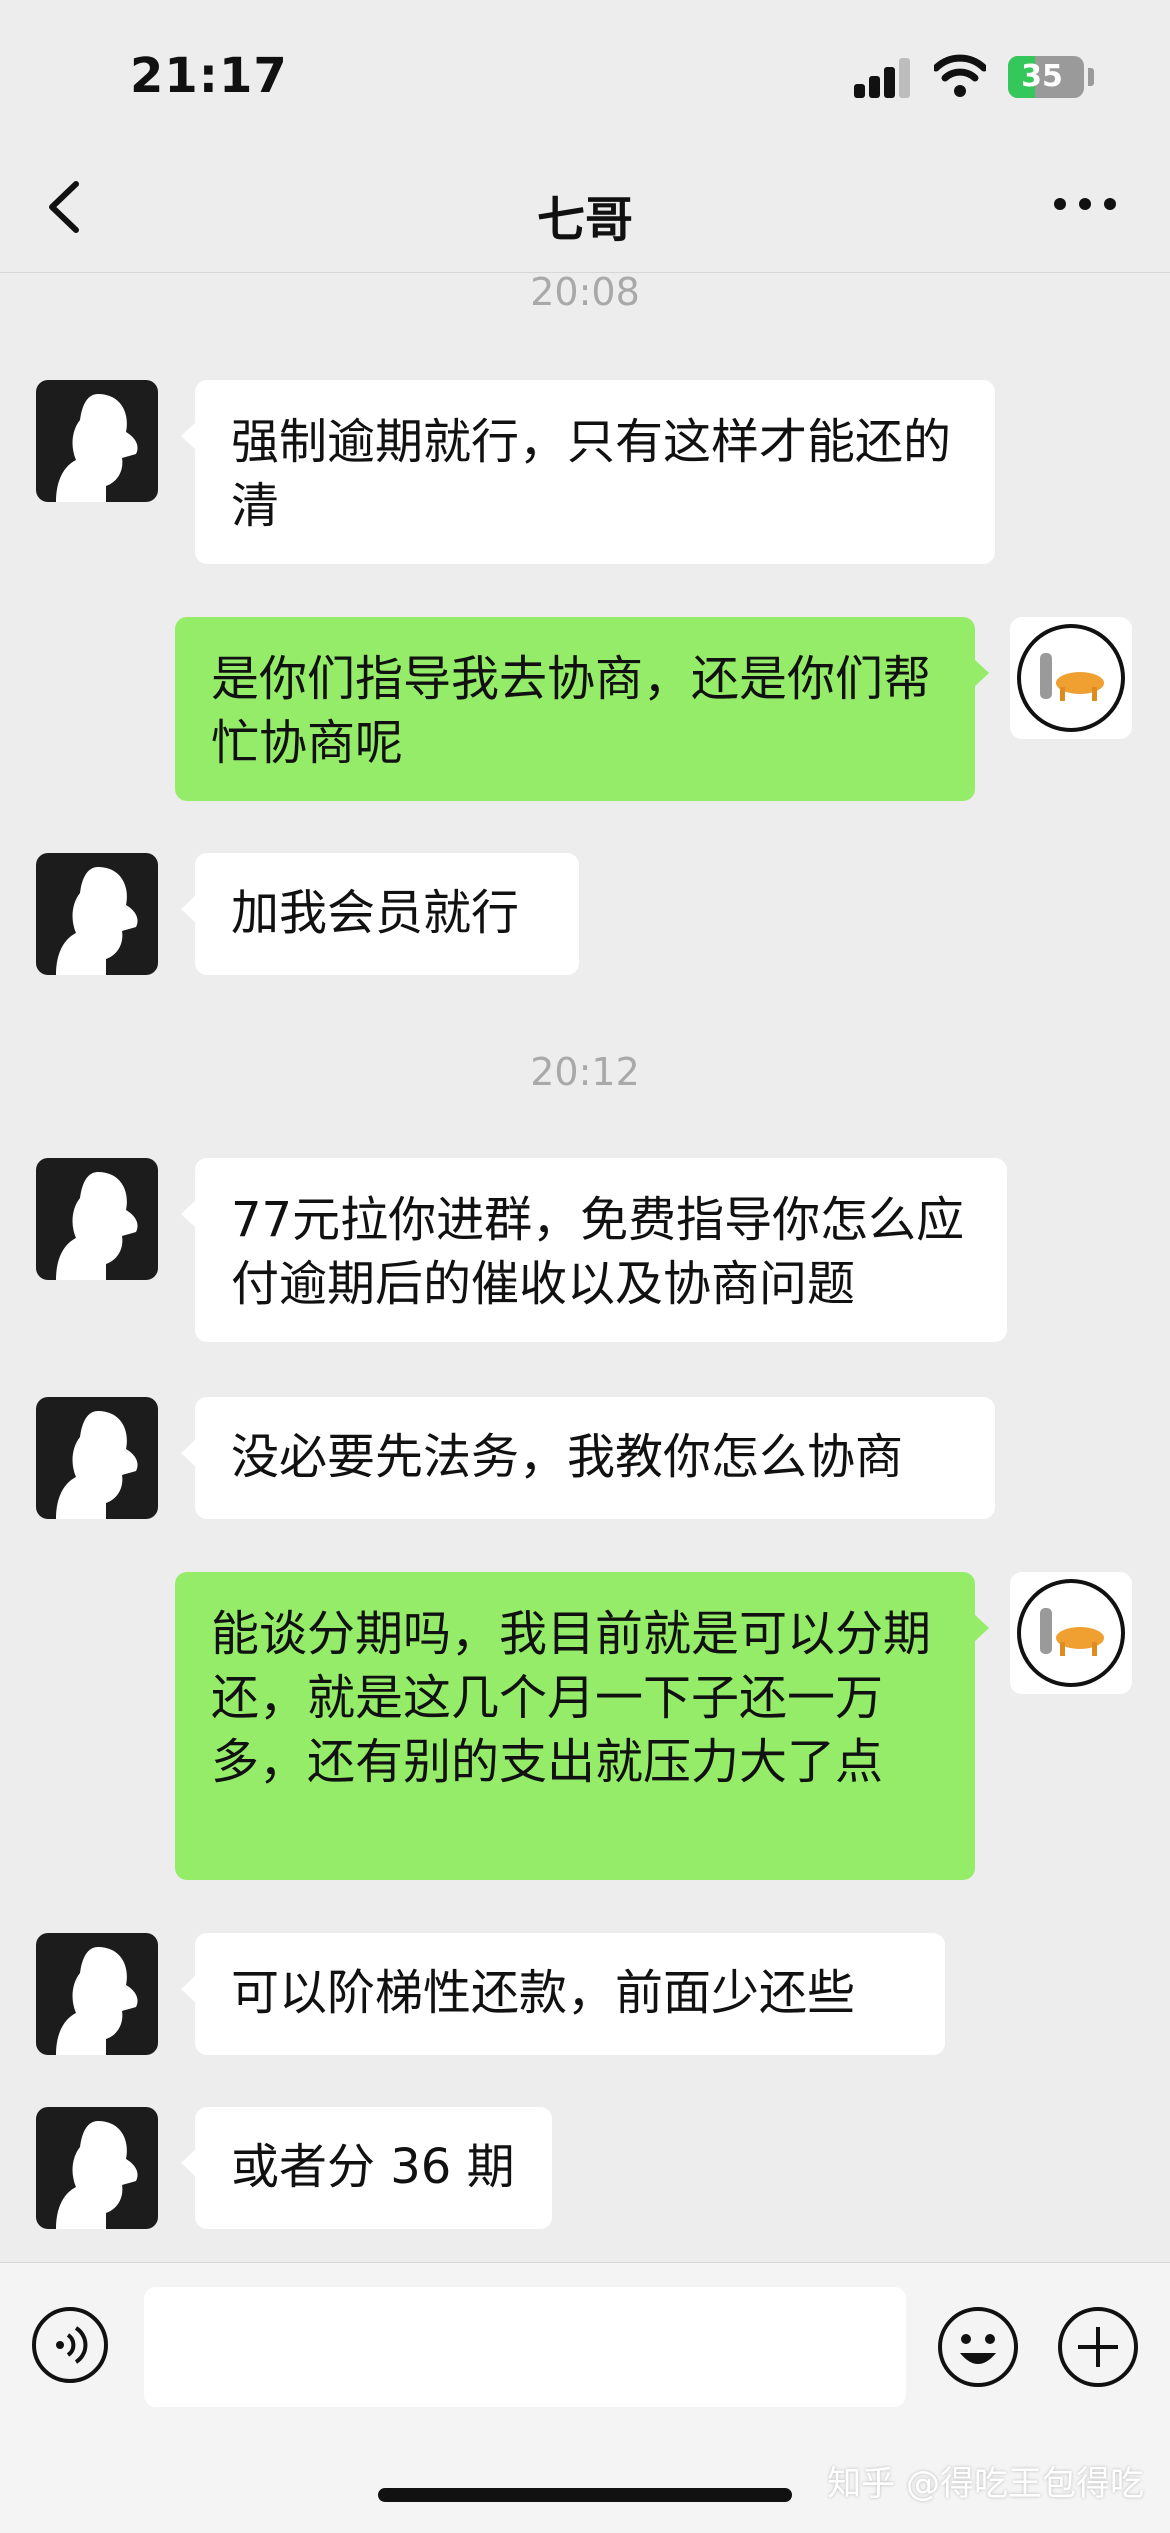 This screenshot has height=2533, width=1170. Describe the element at coordinates (1098, 2347) in the screenshot. I see `plus-icon` at that location.